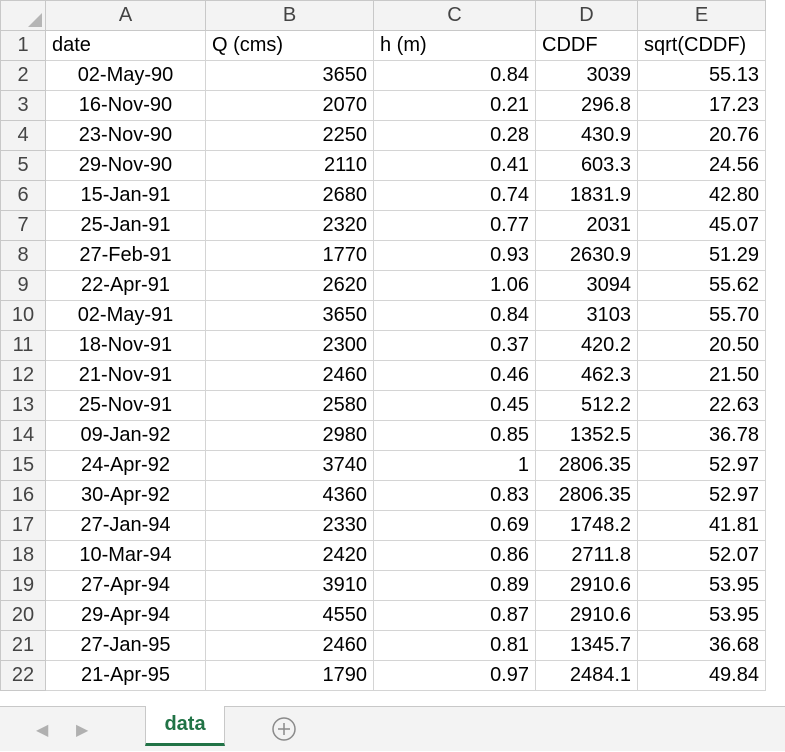  What do you see at coordinates (125, 555) in the screenshot?
I see `cell-date: 10-Mar-94` at bounding box center [125, 555].